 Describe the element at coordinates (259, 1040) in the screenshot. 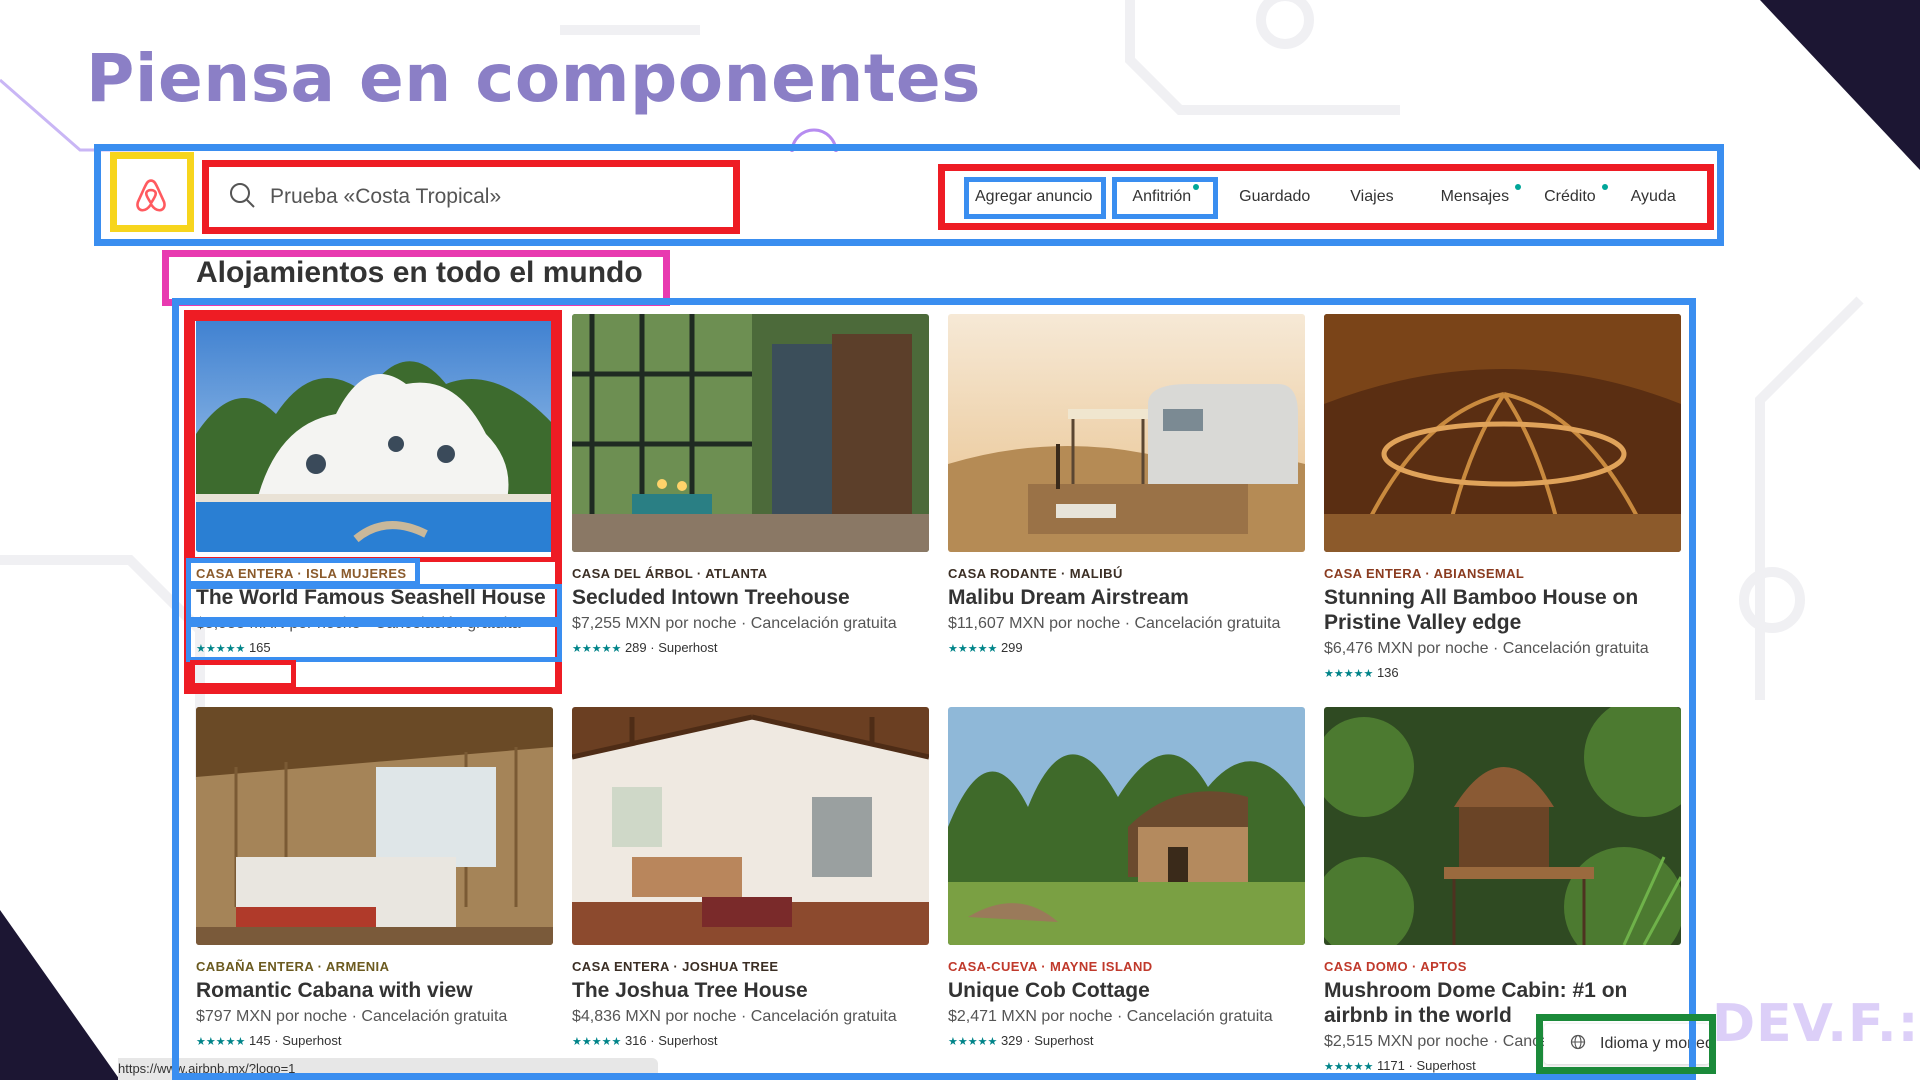

I see `review-count: 145` at that location.